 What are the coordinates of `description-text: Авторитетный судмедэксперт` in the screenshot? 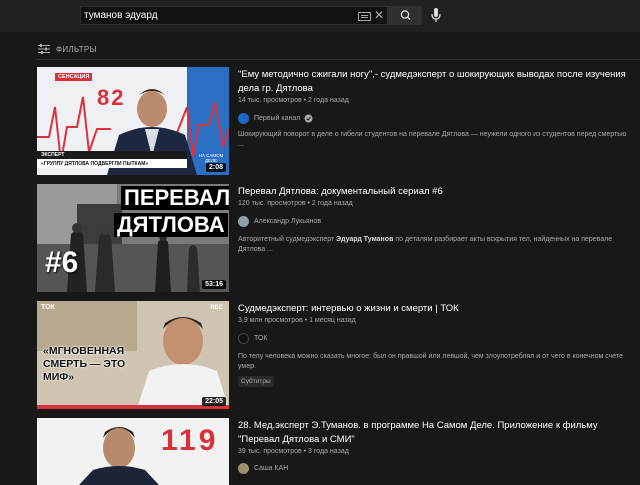 It's located at (287, 239).